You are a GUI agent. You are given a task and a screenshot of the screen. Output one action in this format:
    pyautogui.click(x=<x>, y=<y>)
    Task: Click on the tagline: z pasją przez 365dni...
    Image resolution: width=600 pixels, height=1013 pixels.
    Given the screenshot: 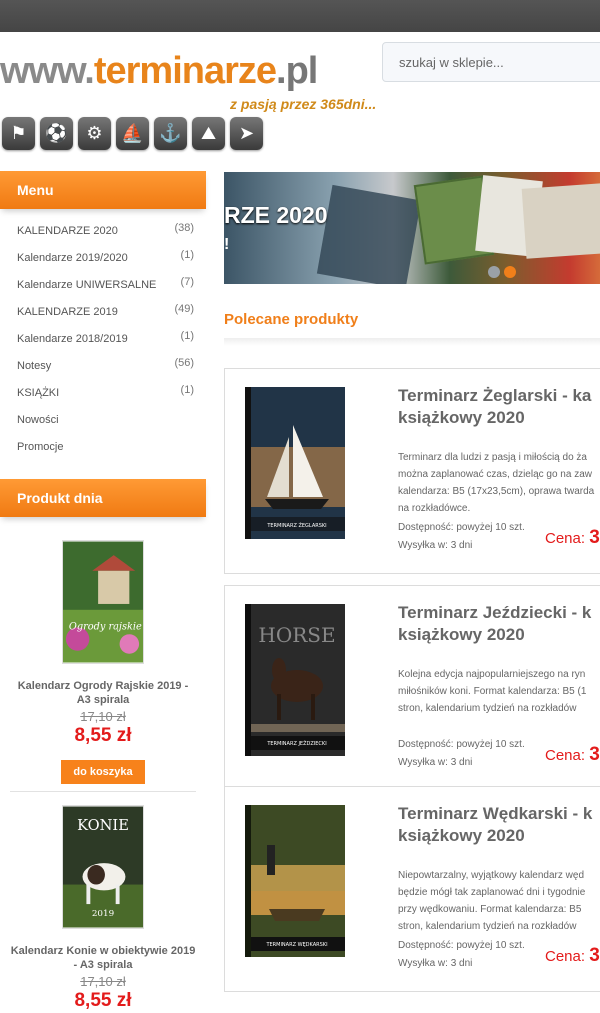 What is the action you would take?
    pyautogui.click(x=303, y=104)
    